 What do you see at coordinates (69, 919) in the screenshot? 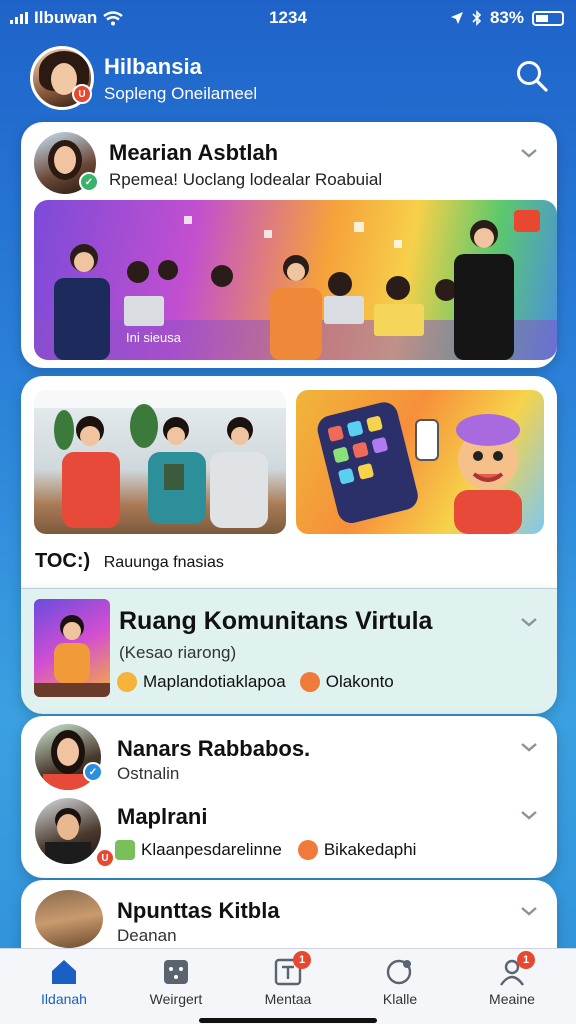
I see `group-avatar` at bounding box center [69, 919].